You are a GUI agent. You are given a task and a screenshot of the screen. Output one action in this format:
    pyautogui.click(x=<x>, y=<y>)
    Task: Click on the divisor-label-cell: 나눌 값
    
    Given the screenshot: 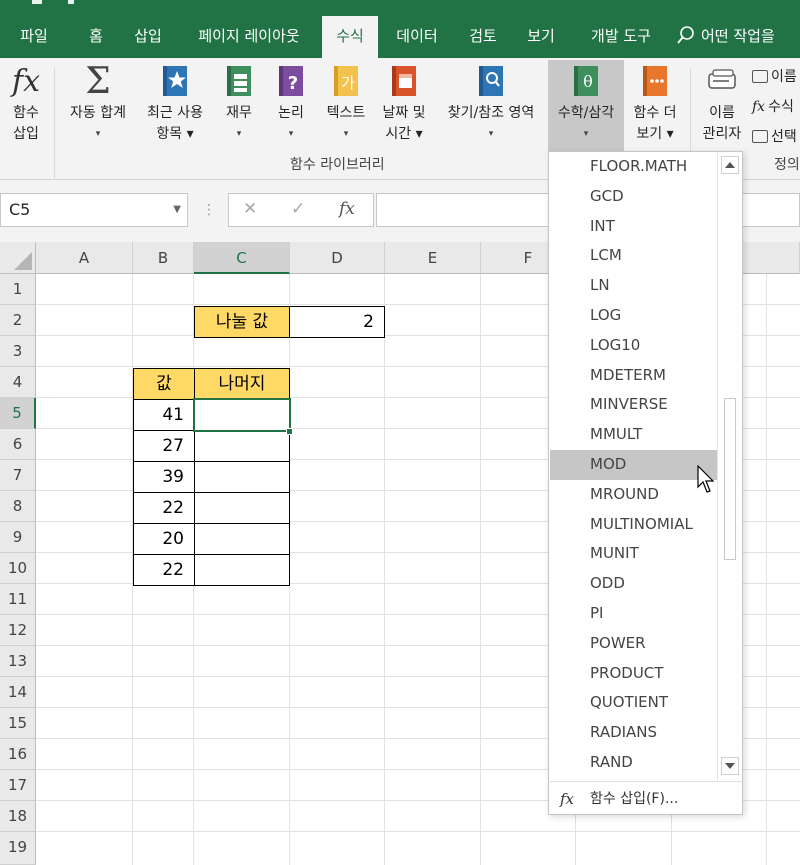 What is the action you would take?
    pyautogui.click(x=242, y=322)
    